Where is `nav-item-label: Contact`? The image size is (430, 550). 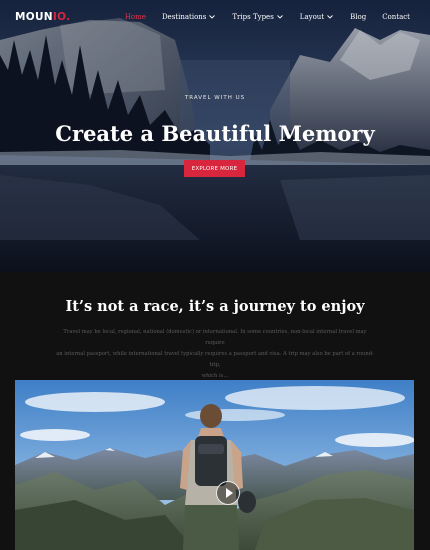 nav-item-label: Contact is located at coordinates (396, 17).